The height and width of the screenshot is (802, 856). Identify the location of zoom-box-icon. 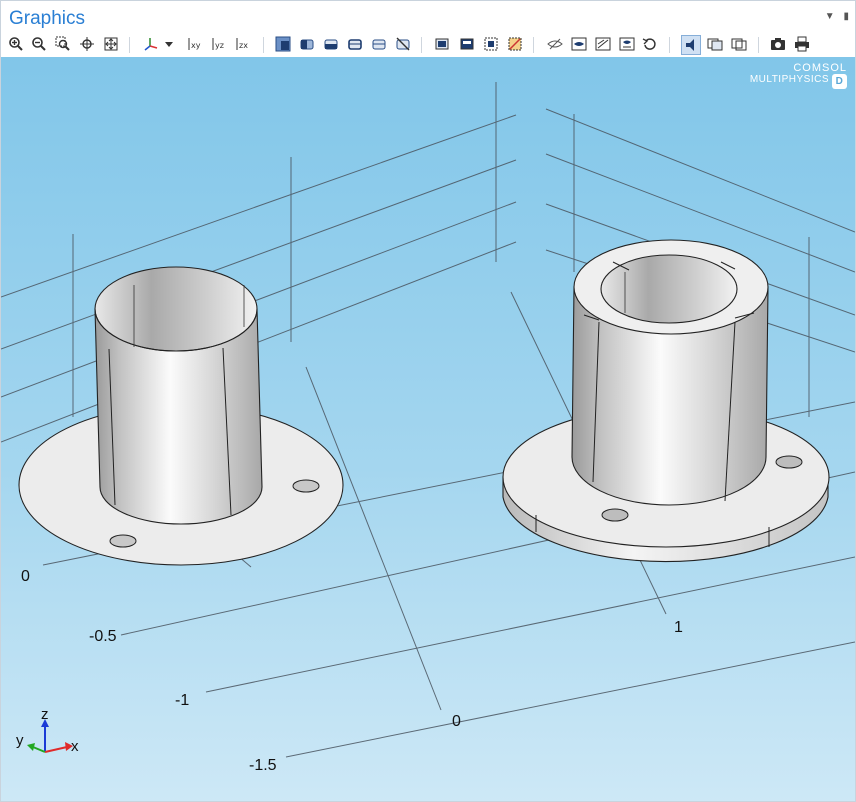
(63, 44).